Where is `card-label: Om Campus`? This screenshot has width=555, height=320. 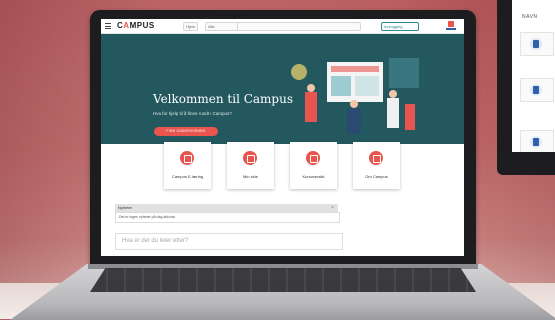 card-label: Om Campus is located at coordinates (376, 176).